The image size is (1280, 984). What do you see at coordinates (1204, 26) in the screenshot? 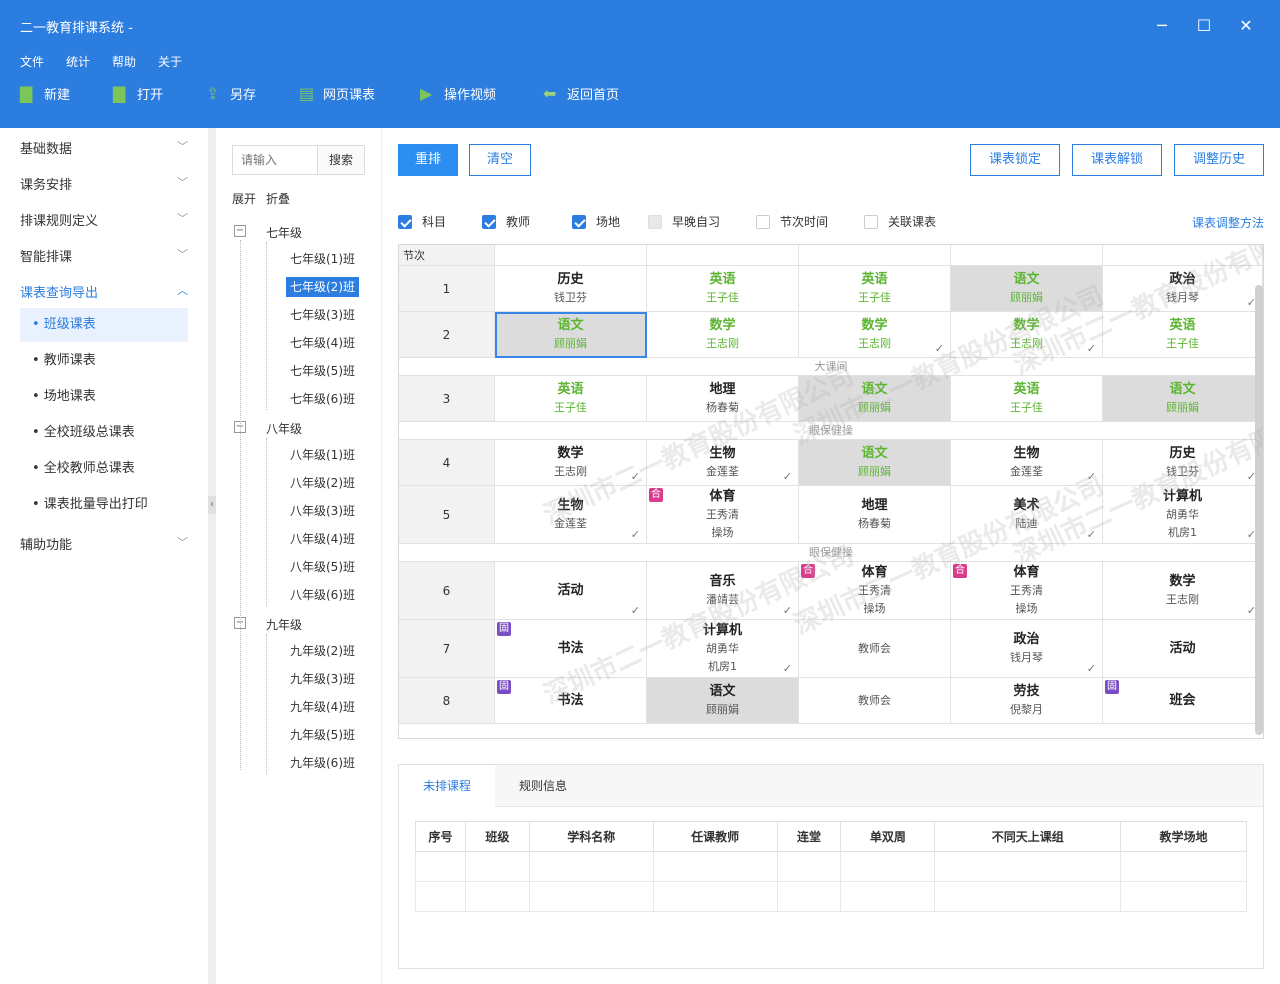
I see `maximize-icon: ☐` at bounding box center [1204, 26].